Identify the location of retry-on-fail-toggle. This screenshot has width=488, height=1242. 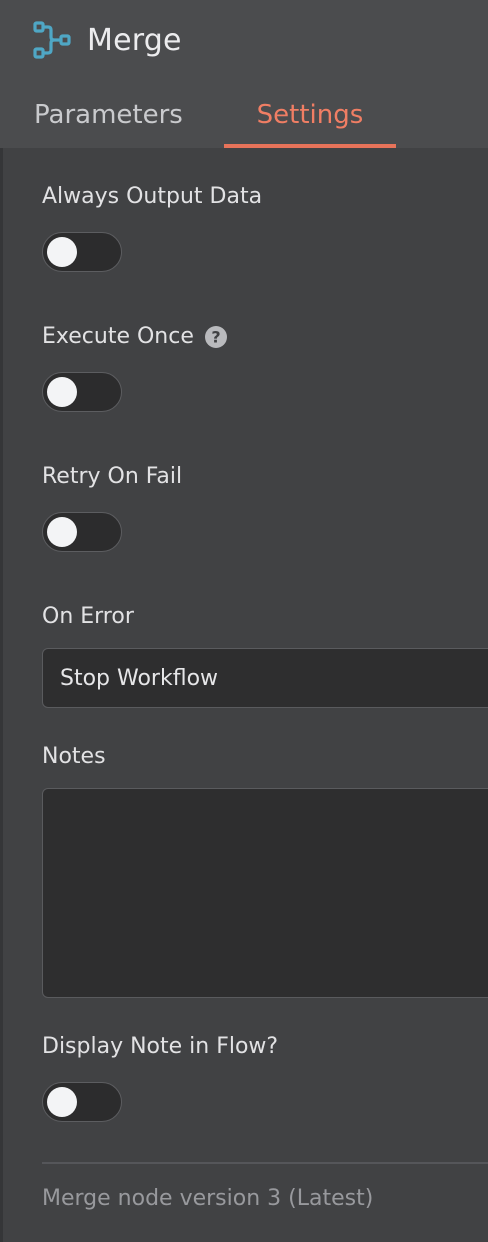
(82, 532).